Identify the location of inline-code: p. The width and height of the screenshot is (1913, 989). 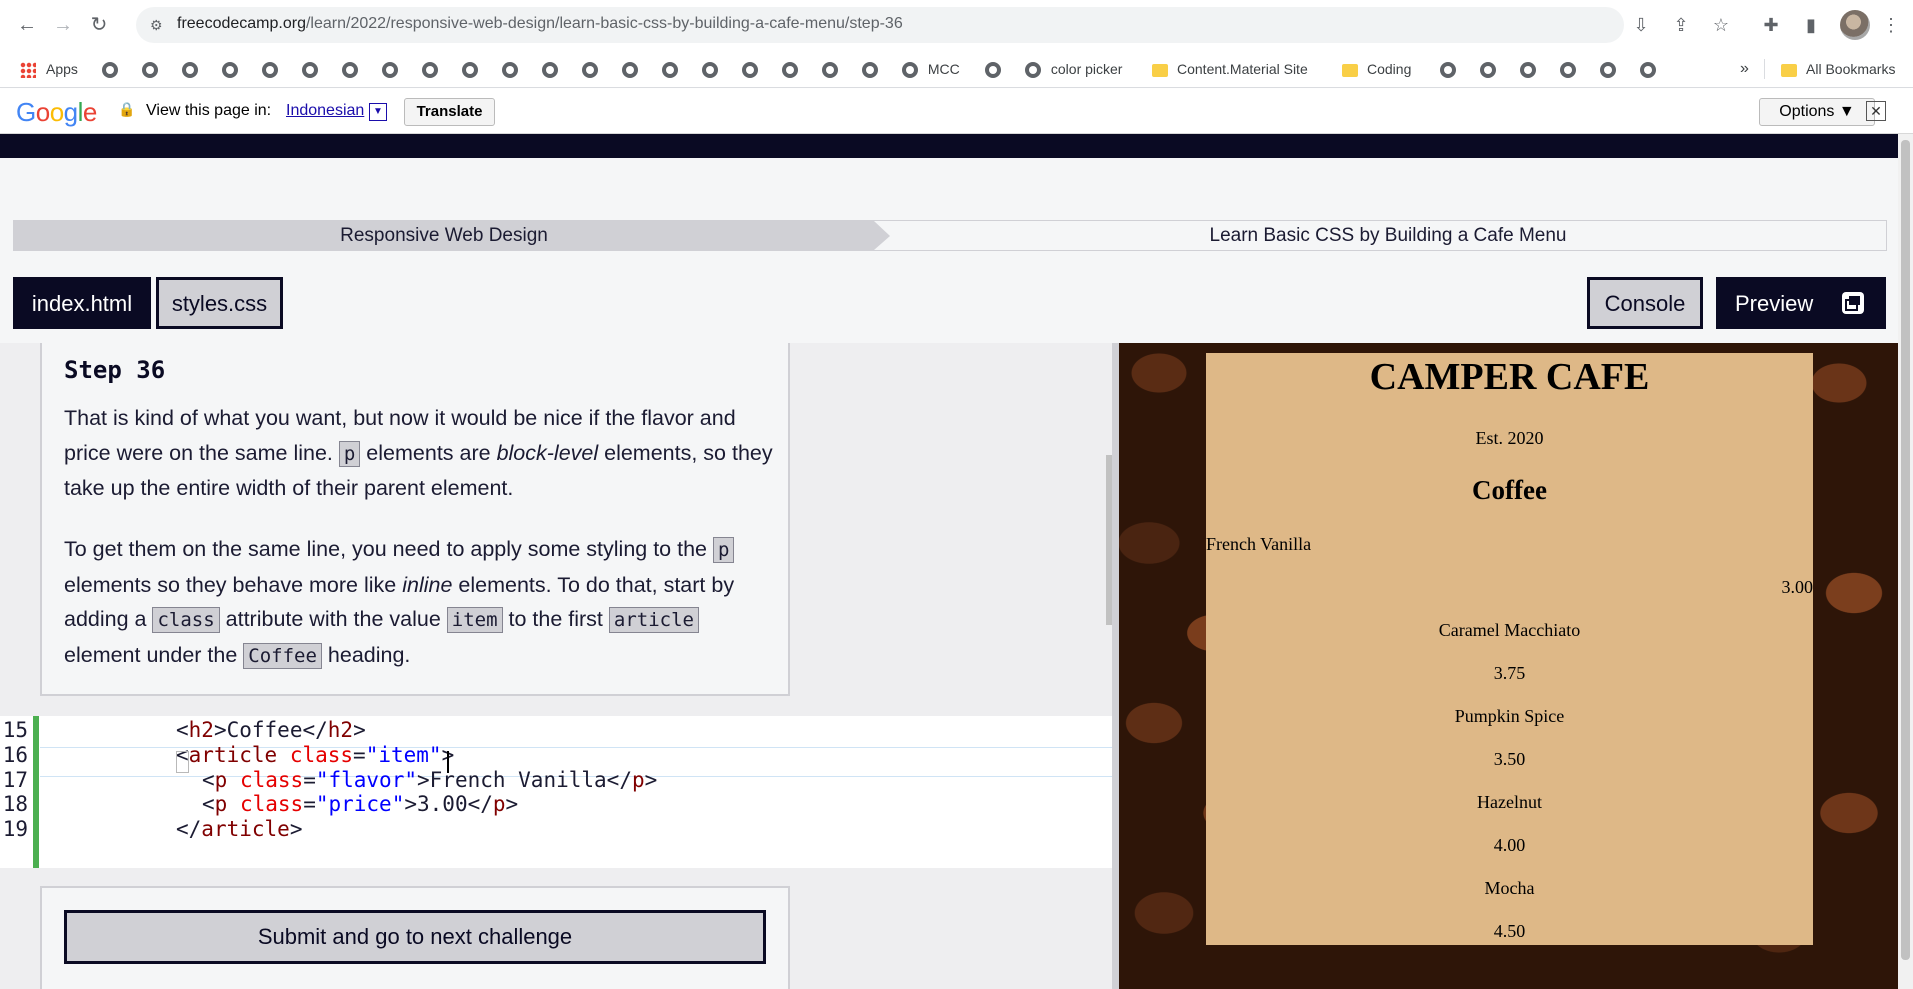
(349, 453).